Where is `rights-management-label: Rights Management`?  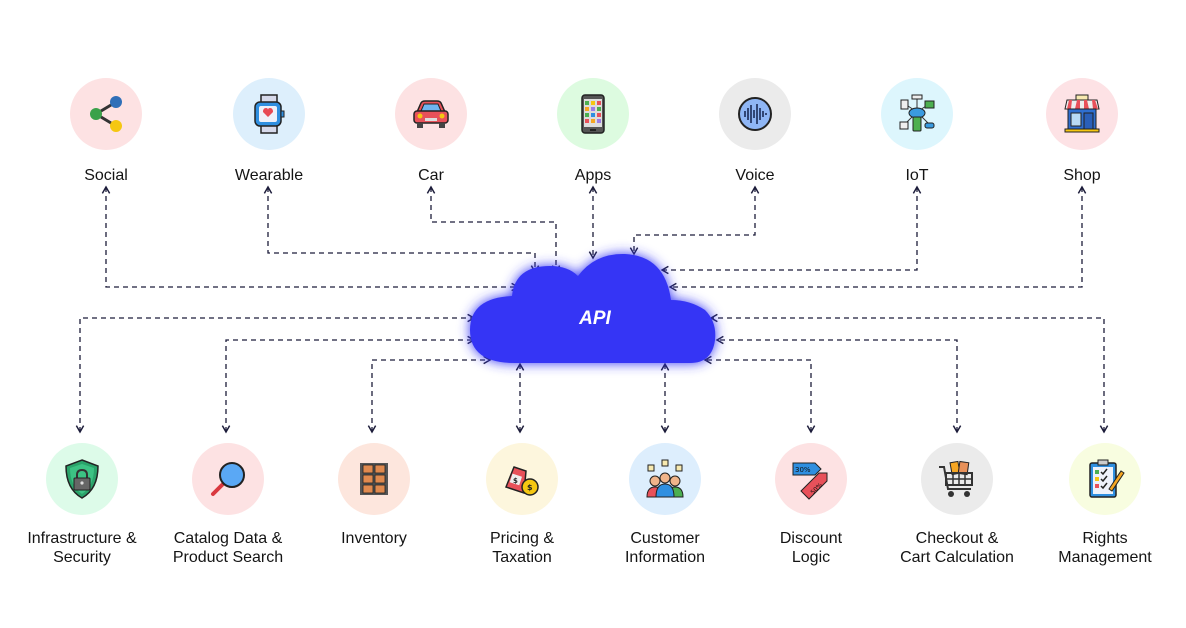 rights-management-label: Rights Management is located at coordinates (1105, 548).